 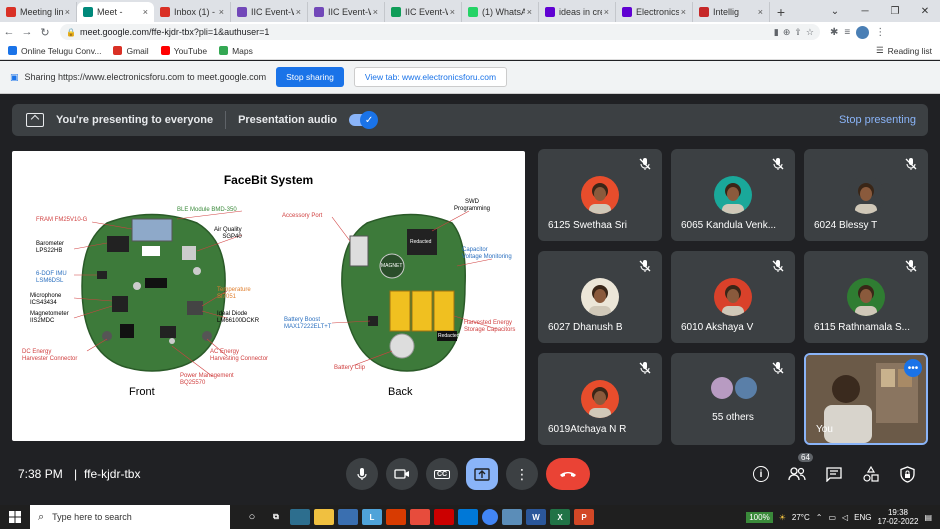 What do you see at coordinates (364, 120) in the screenshot?
I see `presentation-audio-toggle: ✓` at bounding box center [364, 120].